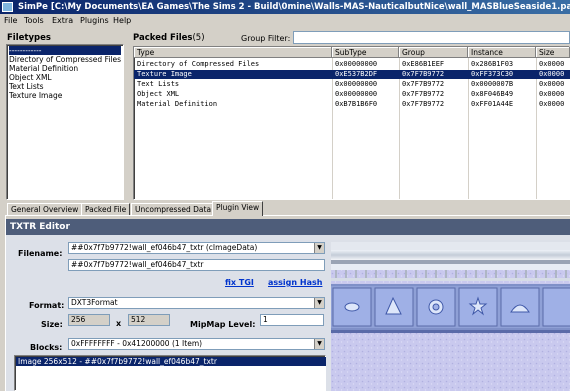 The image size is (570, 391). Describe the element at coordinates (285, 21) in the screenshot. I see `menu-bar: File Tools Extra Plugins Help` at that location.